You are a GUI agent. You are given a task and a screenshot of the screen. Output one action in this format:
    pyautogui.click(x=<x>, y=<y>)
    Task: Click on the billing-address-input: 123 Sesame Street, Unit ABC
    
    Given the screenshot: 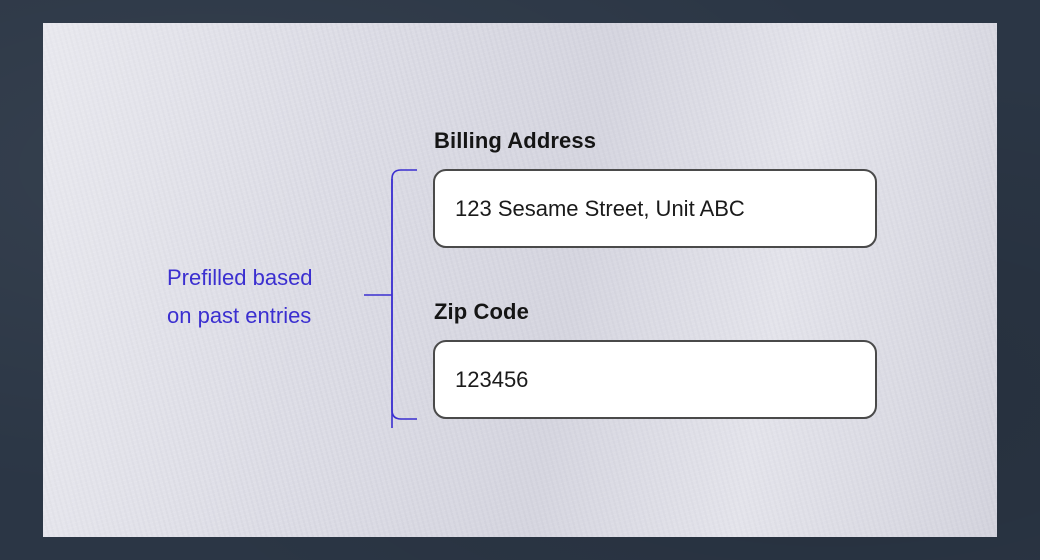 What is the action you would take?
    pyautogui.click(x=655, y=208)
    